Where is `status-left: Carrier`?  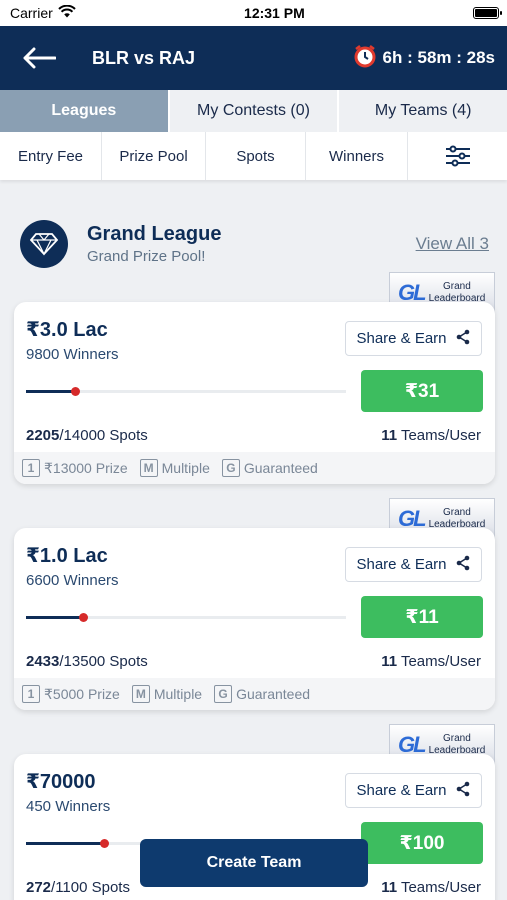 status-left: Carrier is located at coordinates (43, 12).